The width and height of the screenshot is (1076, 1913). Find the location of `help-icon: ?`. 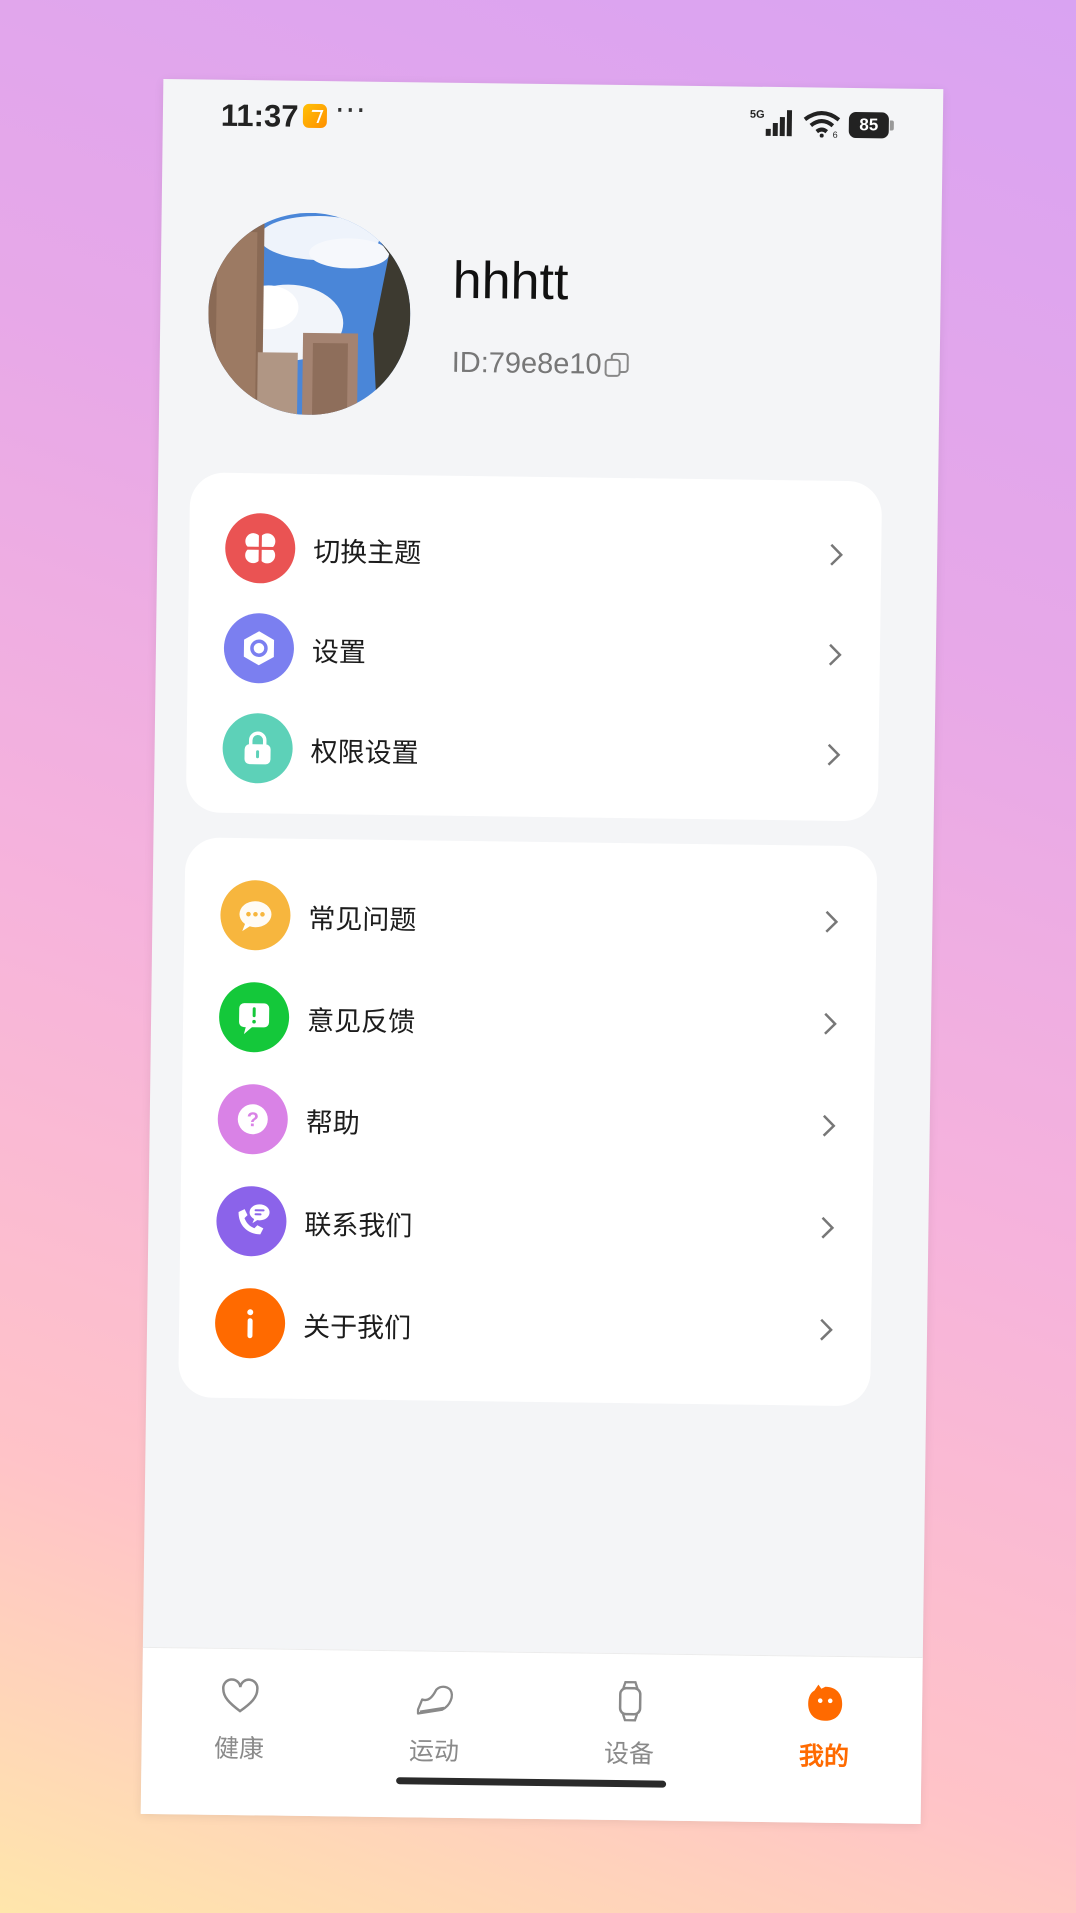

help-icon: ? is located at coordinates (253, 1119).